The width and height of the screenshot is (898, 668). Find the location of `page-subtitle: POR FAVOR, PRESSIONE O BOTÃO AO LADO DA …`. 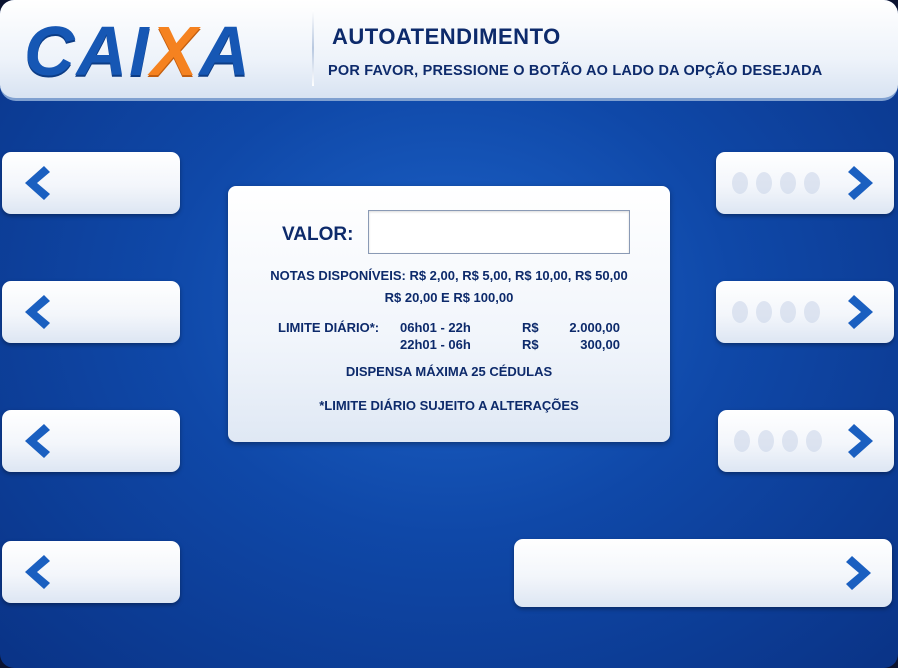

page-subtitle: POR FAVOR, PRESSIONE O BOTÃO AO LADO DA … is located at coordinates (575, 71).